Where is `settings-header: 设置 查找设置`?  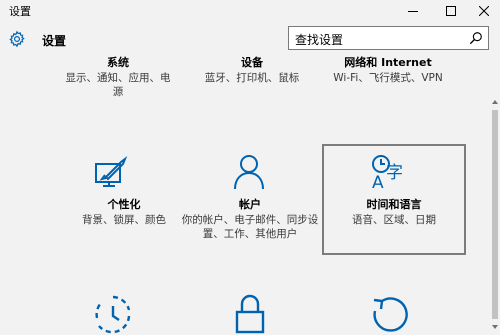
settings-header: 设置 查找设置 is located at coordinates (250, 39).